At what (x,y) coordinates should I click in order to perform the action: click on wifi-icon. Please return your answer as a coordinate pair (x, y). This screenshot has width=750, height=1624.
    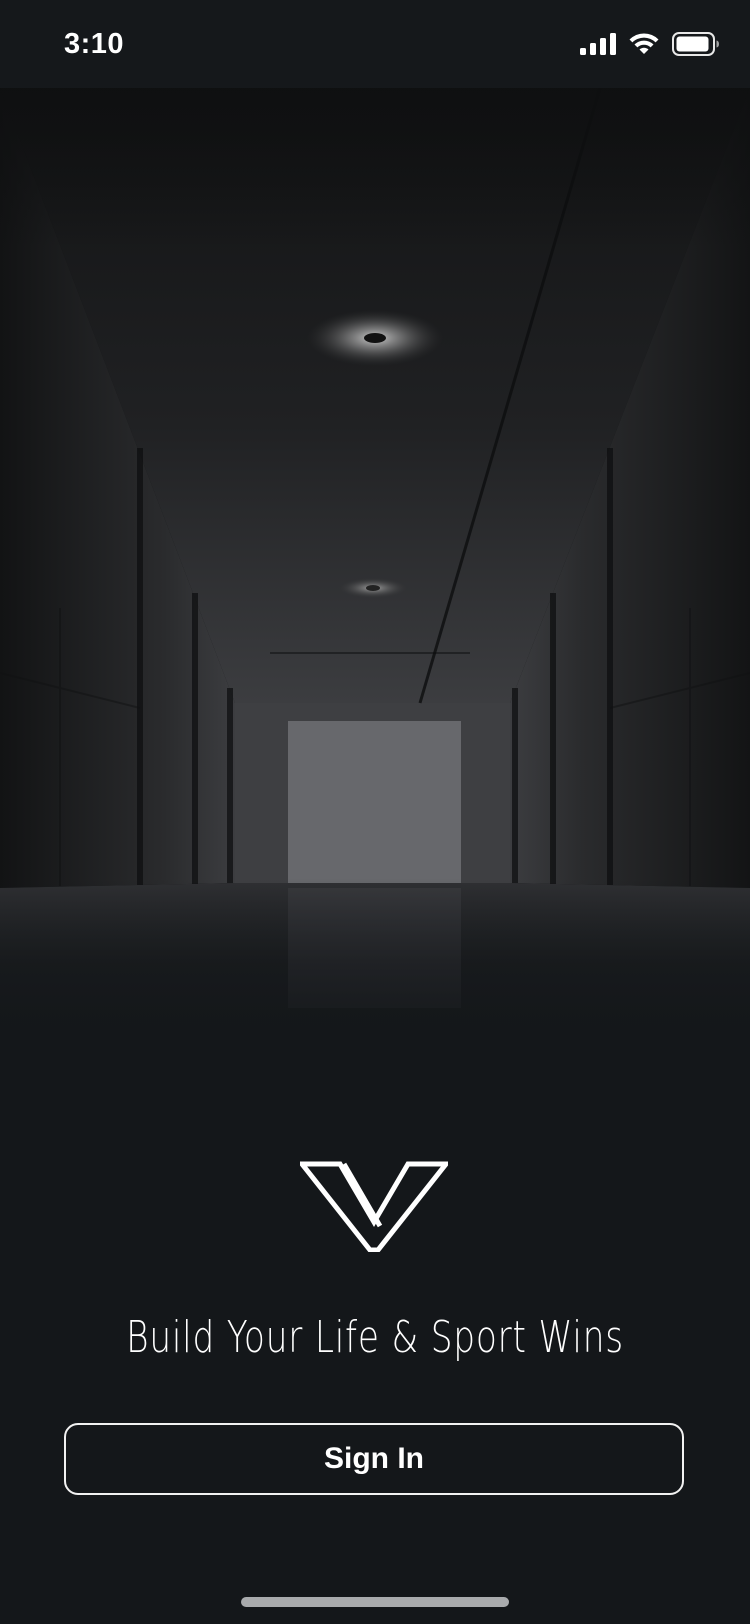
    Looking at the image, I should click on (644, 44).